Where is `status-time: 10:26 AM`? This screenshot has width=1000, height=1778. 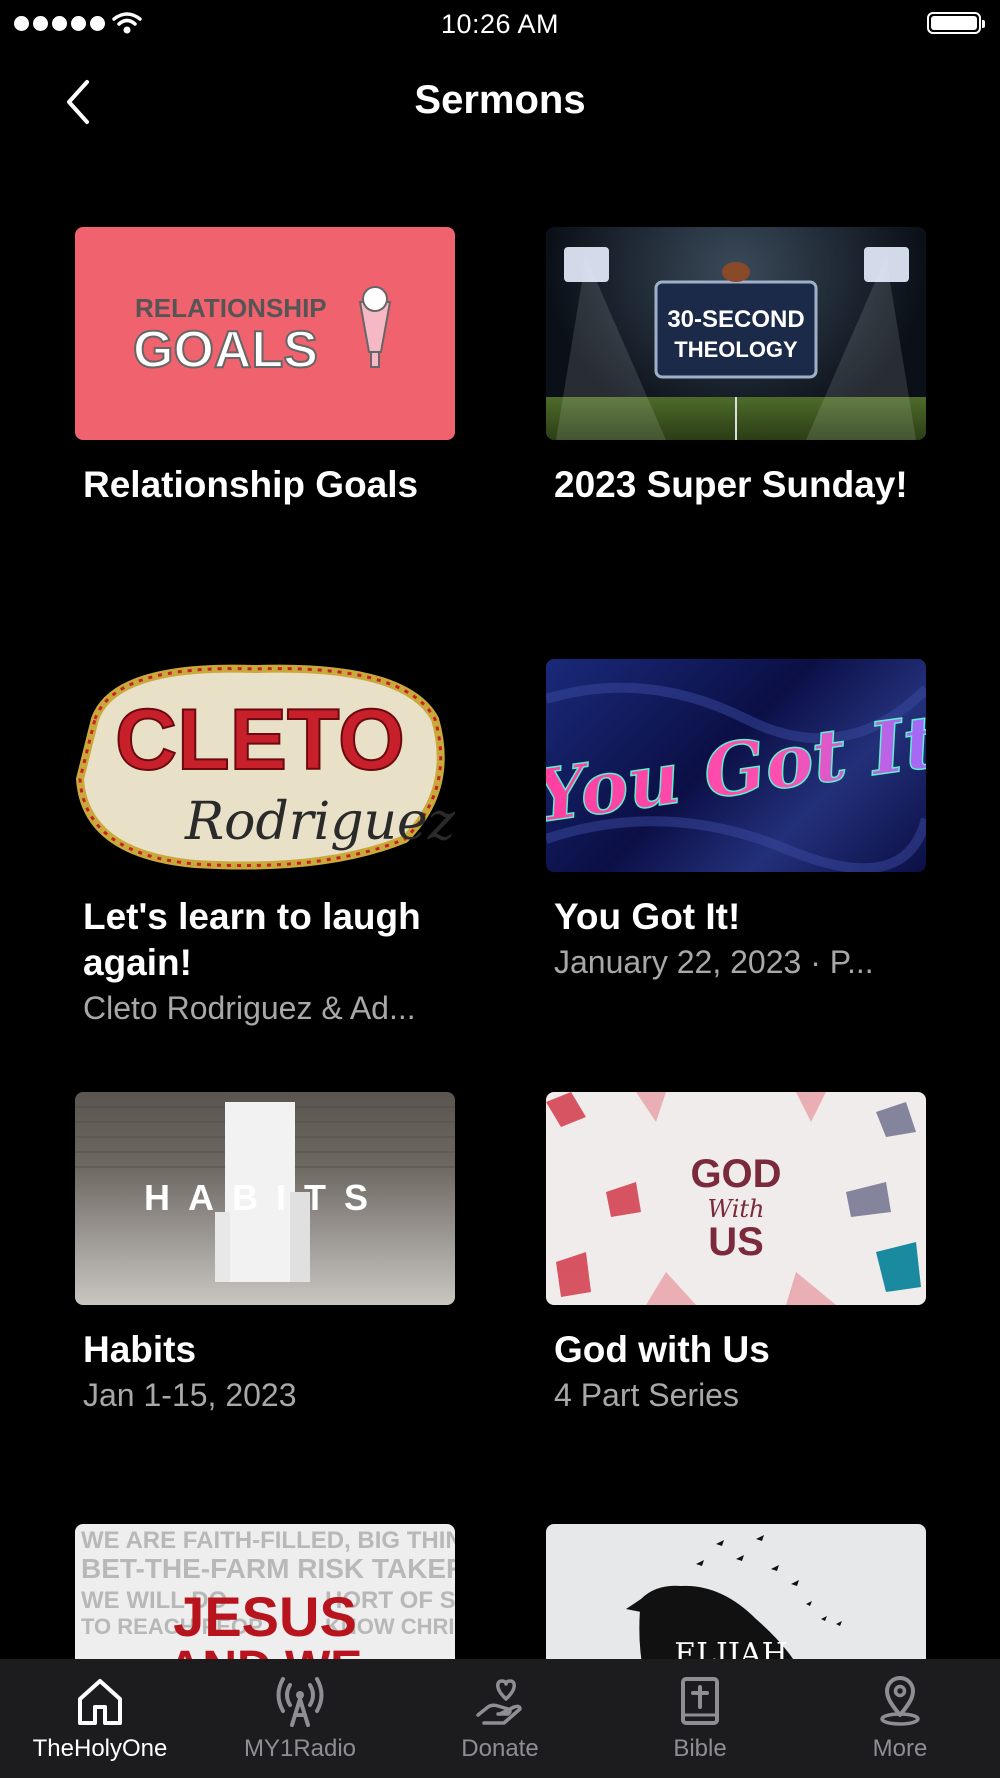
status-time: 10:26 AM is located at coordinates (500, 24).